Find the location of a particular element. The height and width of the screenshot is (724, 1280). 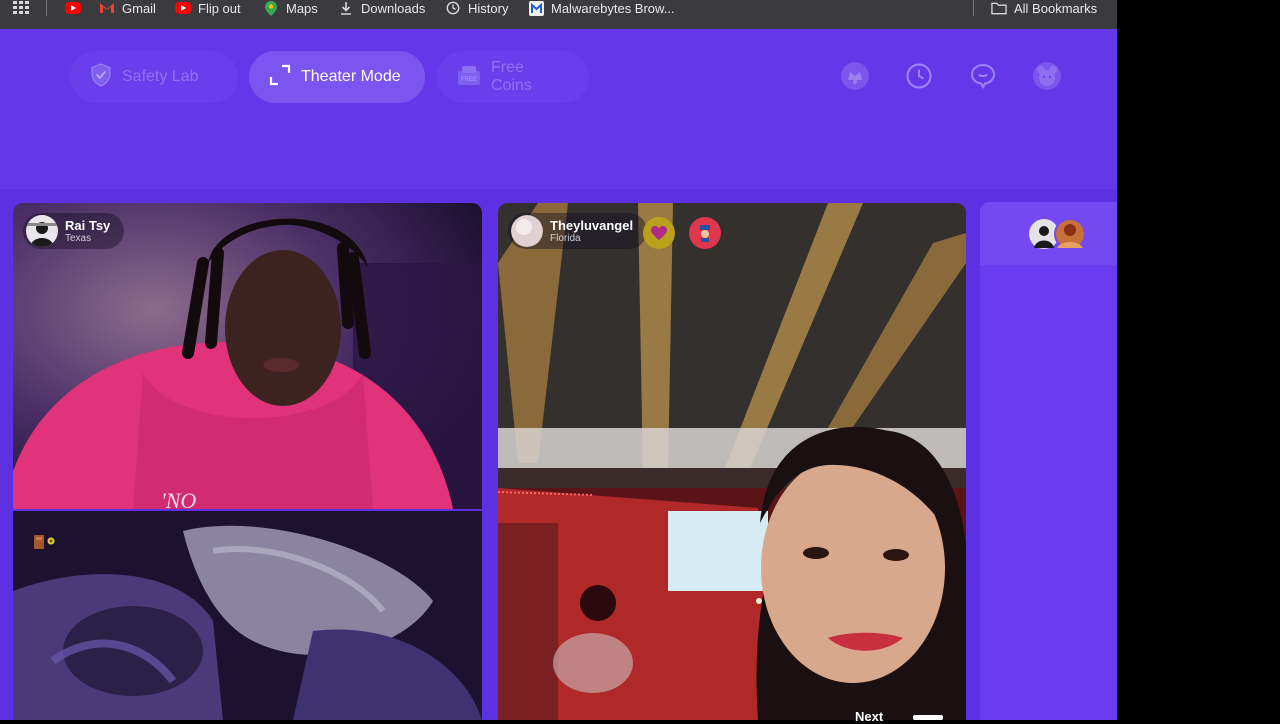

bookmark-label: History is located at coordinates (488, 8).